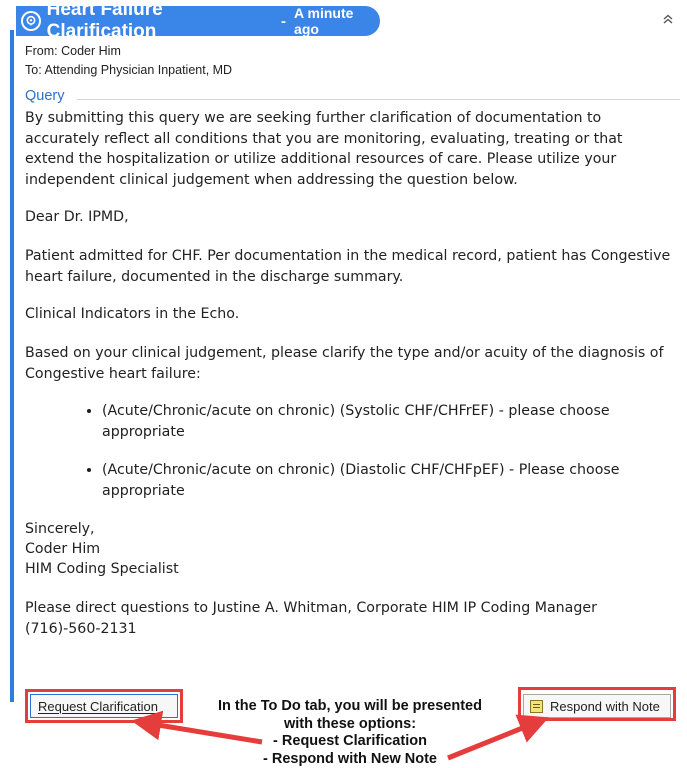 This screenshot has height=768, width=687. I want to click on request-focus-ring, so click(104, 706).